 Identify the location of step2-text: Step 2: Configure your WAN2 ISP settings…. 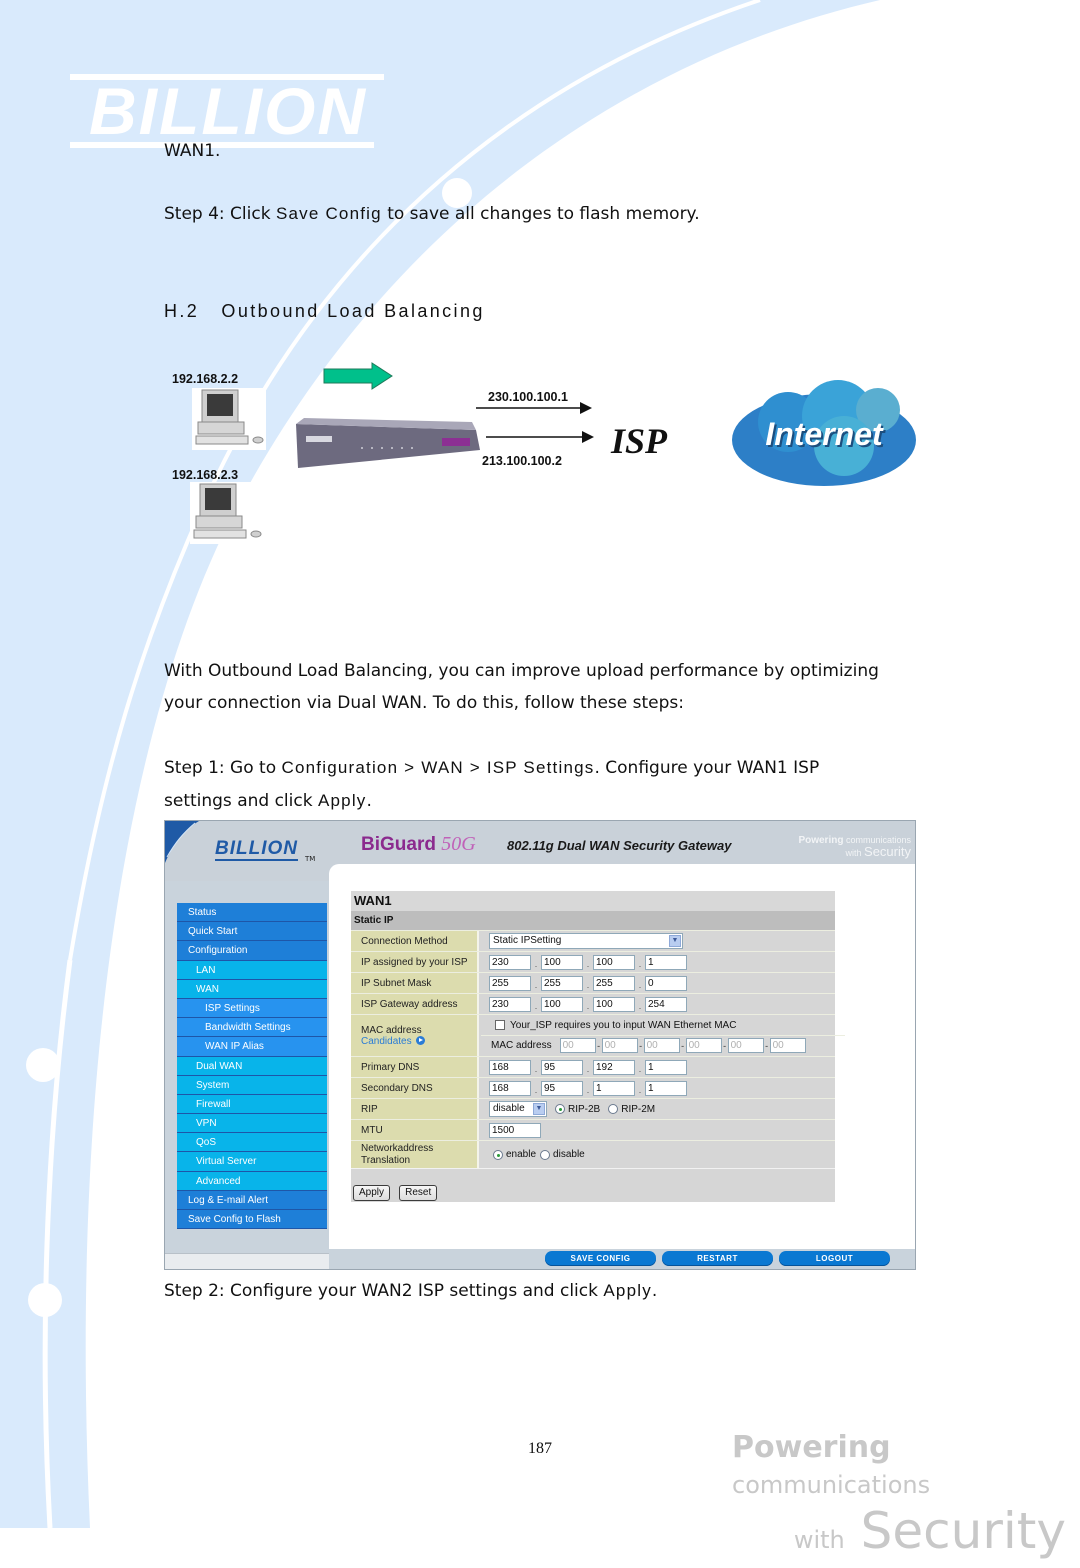
(410, 1291).